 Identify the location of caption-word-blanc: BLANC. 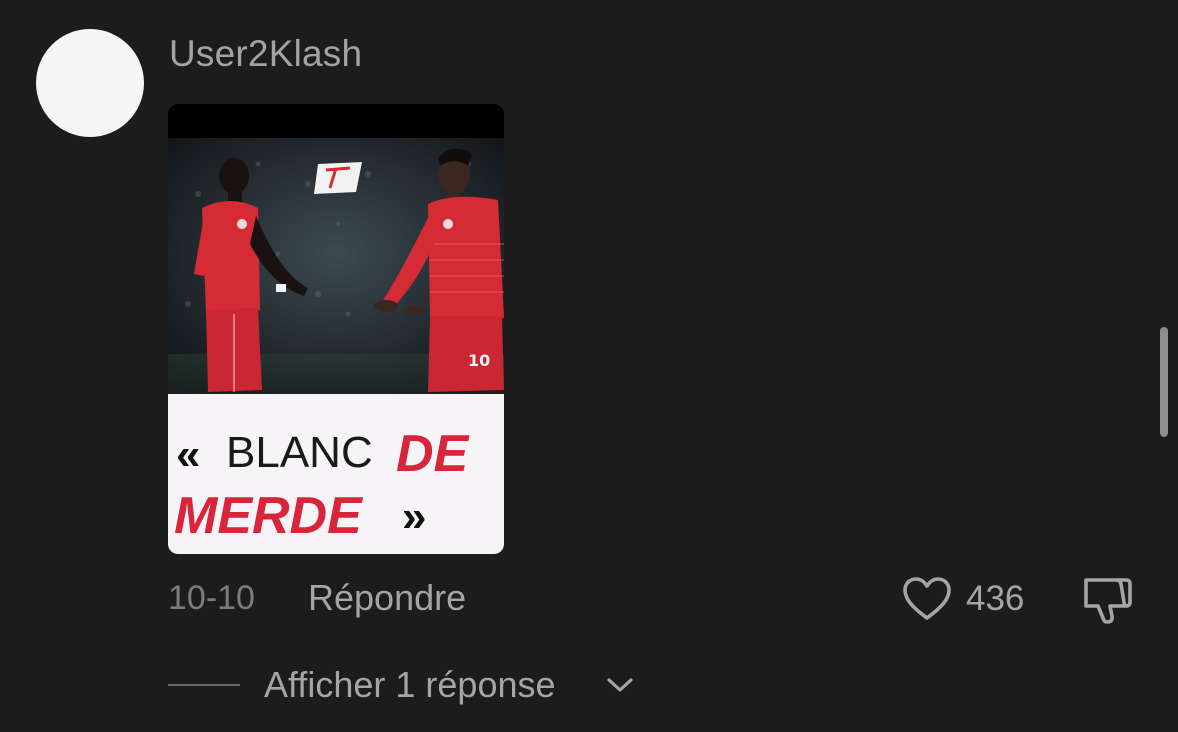
(299, 452).